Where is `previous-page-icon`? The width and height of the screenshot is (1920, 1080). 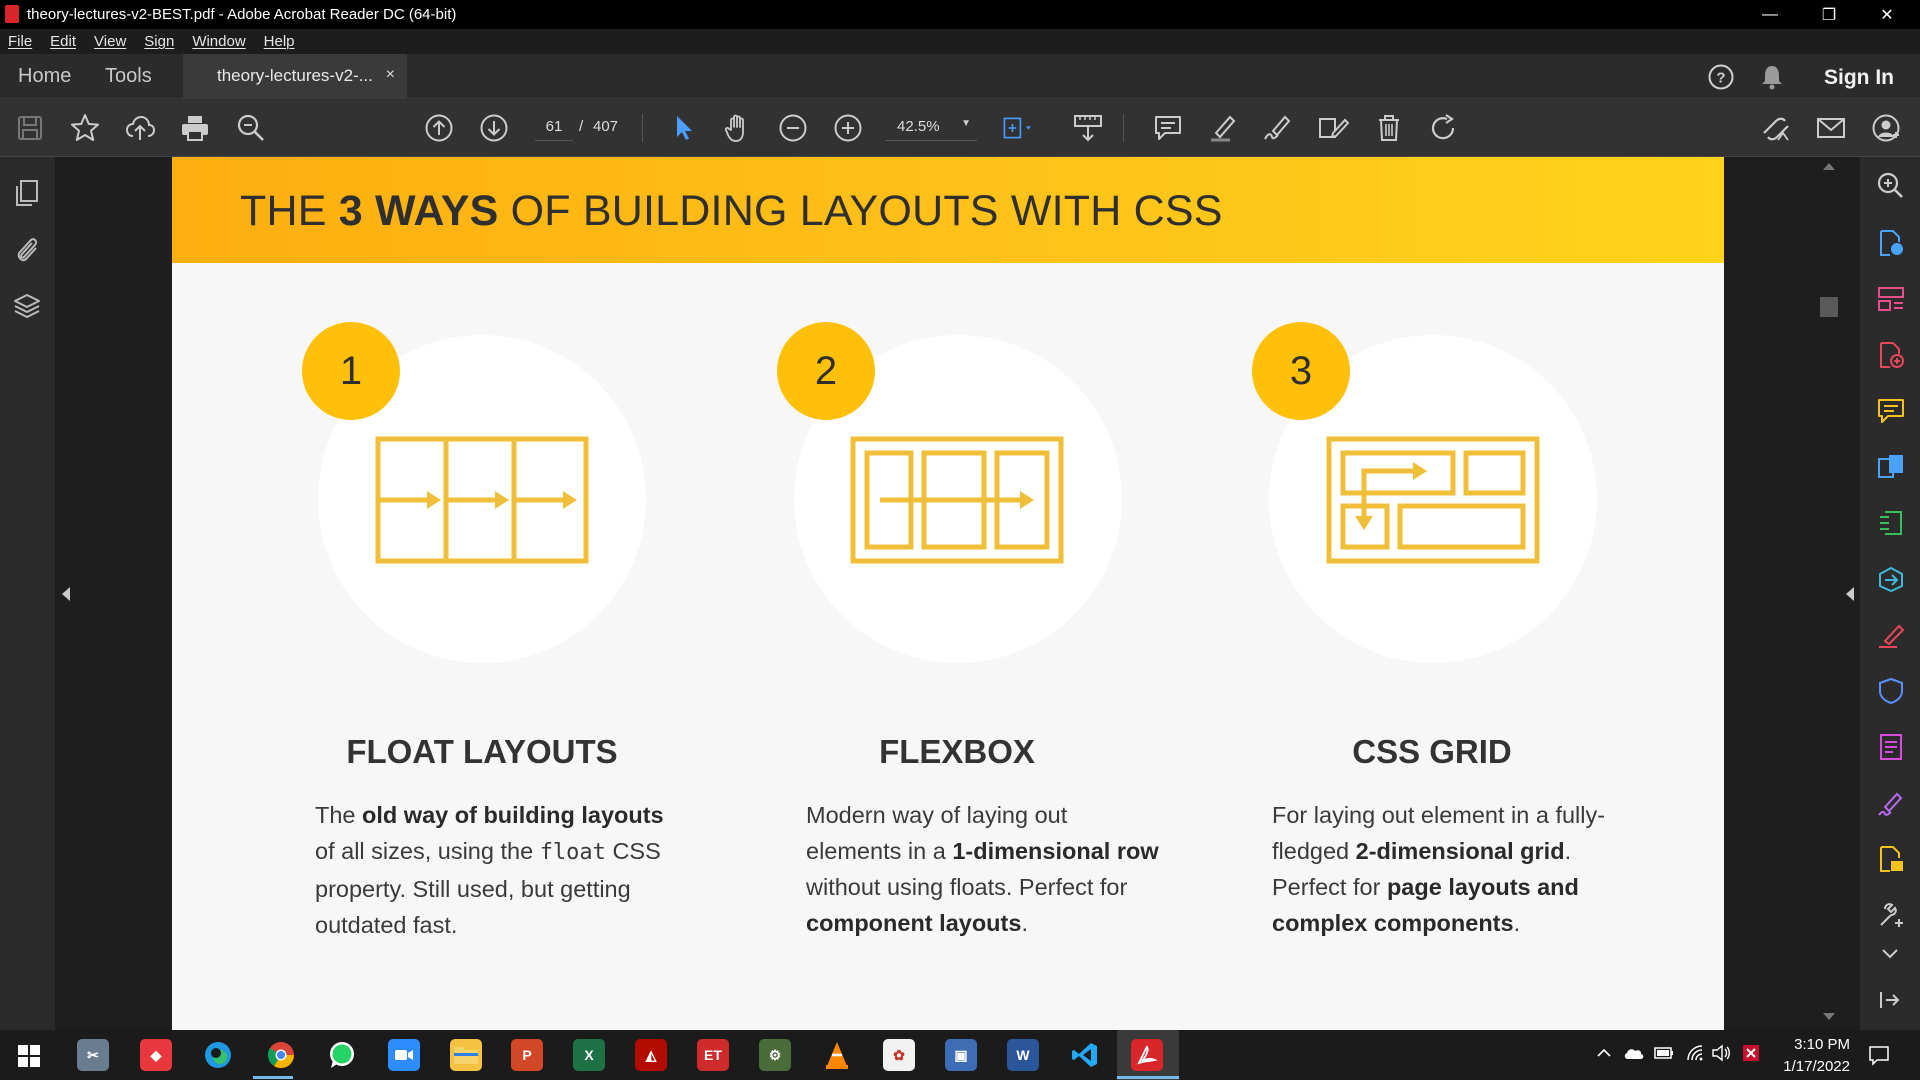 previous-page-icon is located at coordinates (439, 128).